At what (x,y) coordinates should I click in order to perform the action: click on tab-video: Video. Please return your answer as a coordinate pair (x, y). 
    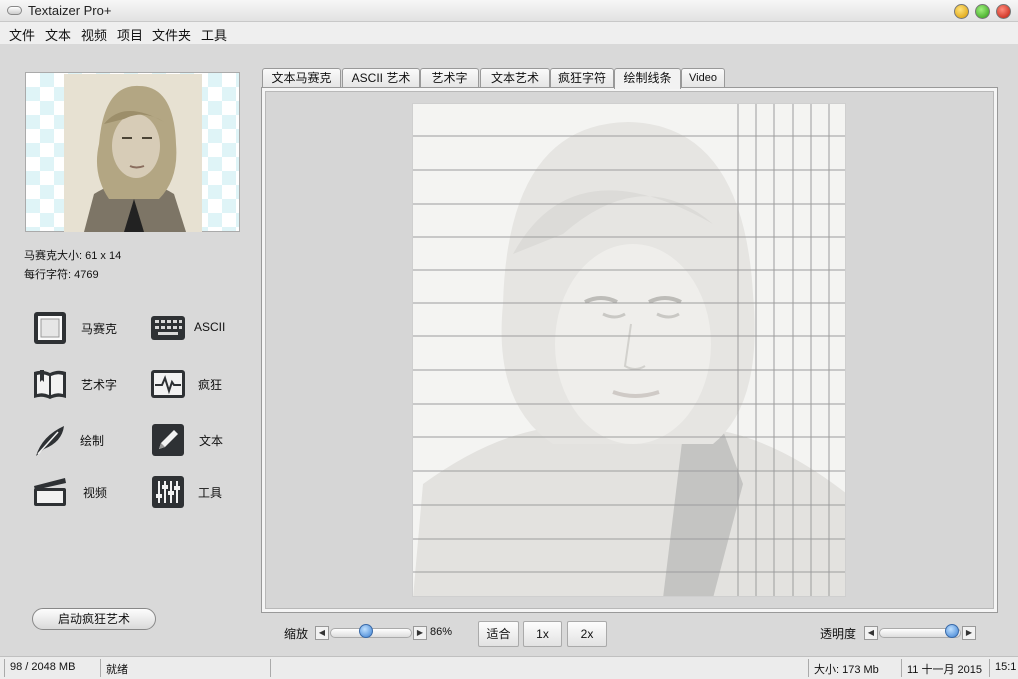
    Looking at the image, I should click on (703, 78).